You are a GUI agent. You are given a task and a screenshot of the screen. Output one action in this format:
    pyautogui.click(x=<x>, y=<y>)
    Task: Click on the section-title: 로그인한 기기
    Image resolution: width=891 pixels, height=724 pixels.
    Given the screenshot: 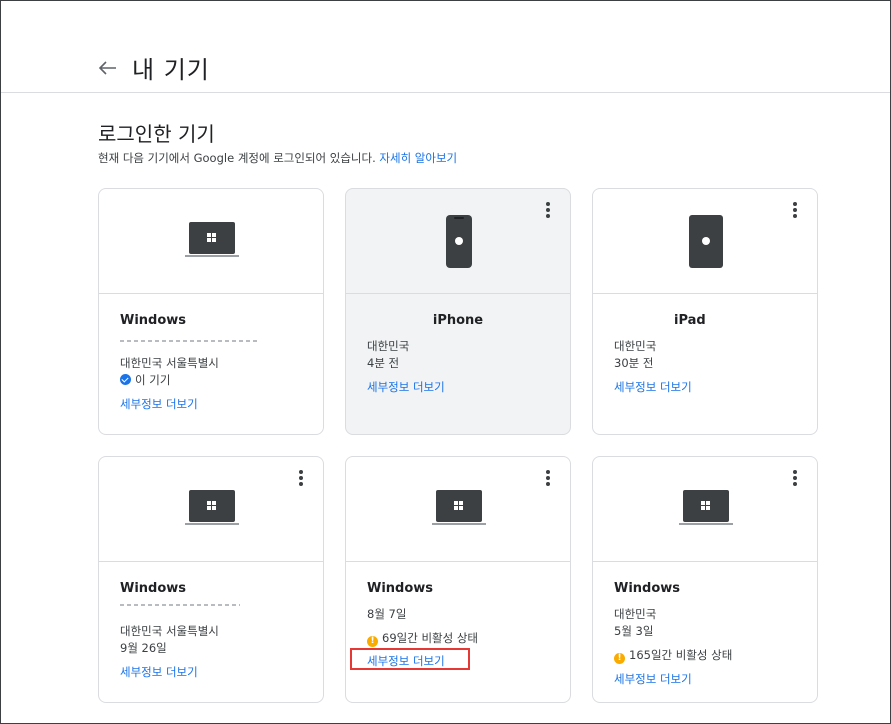 What is the action you would take?
    pyautogui.click(x=156, y=134)
    